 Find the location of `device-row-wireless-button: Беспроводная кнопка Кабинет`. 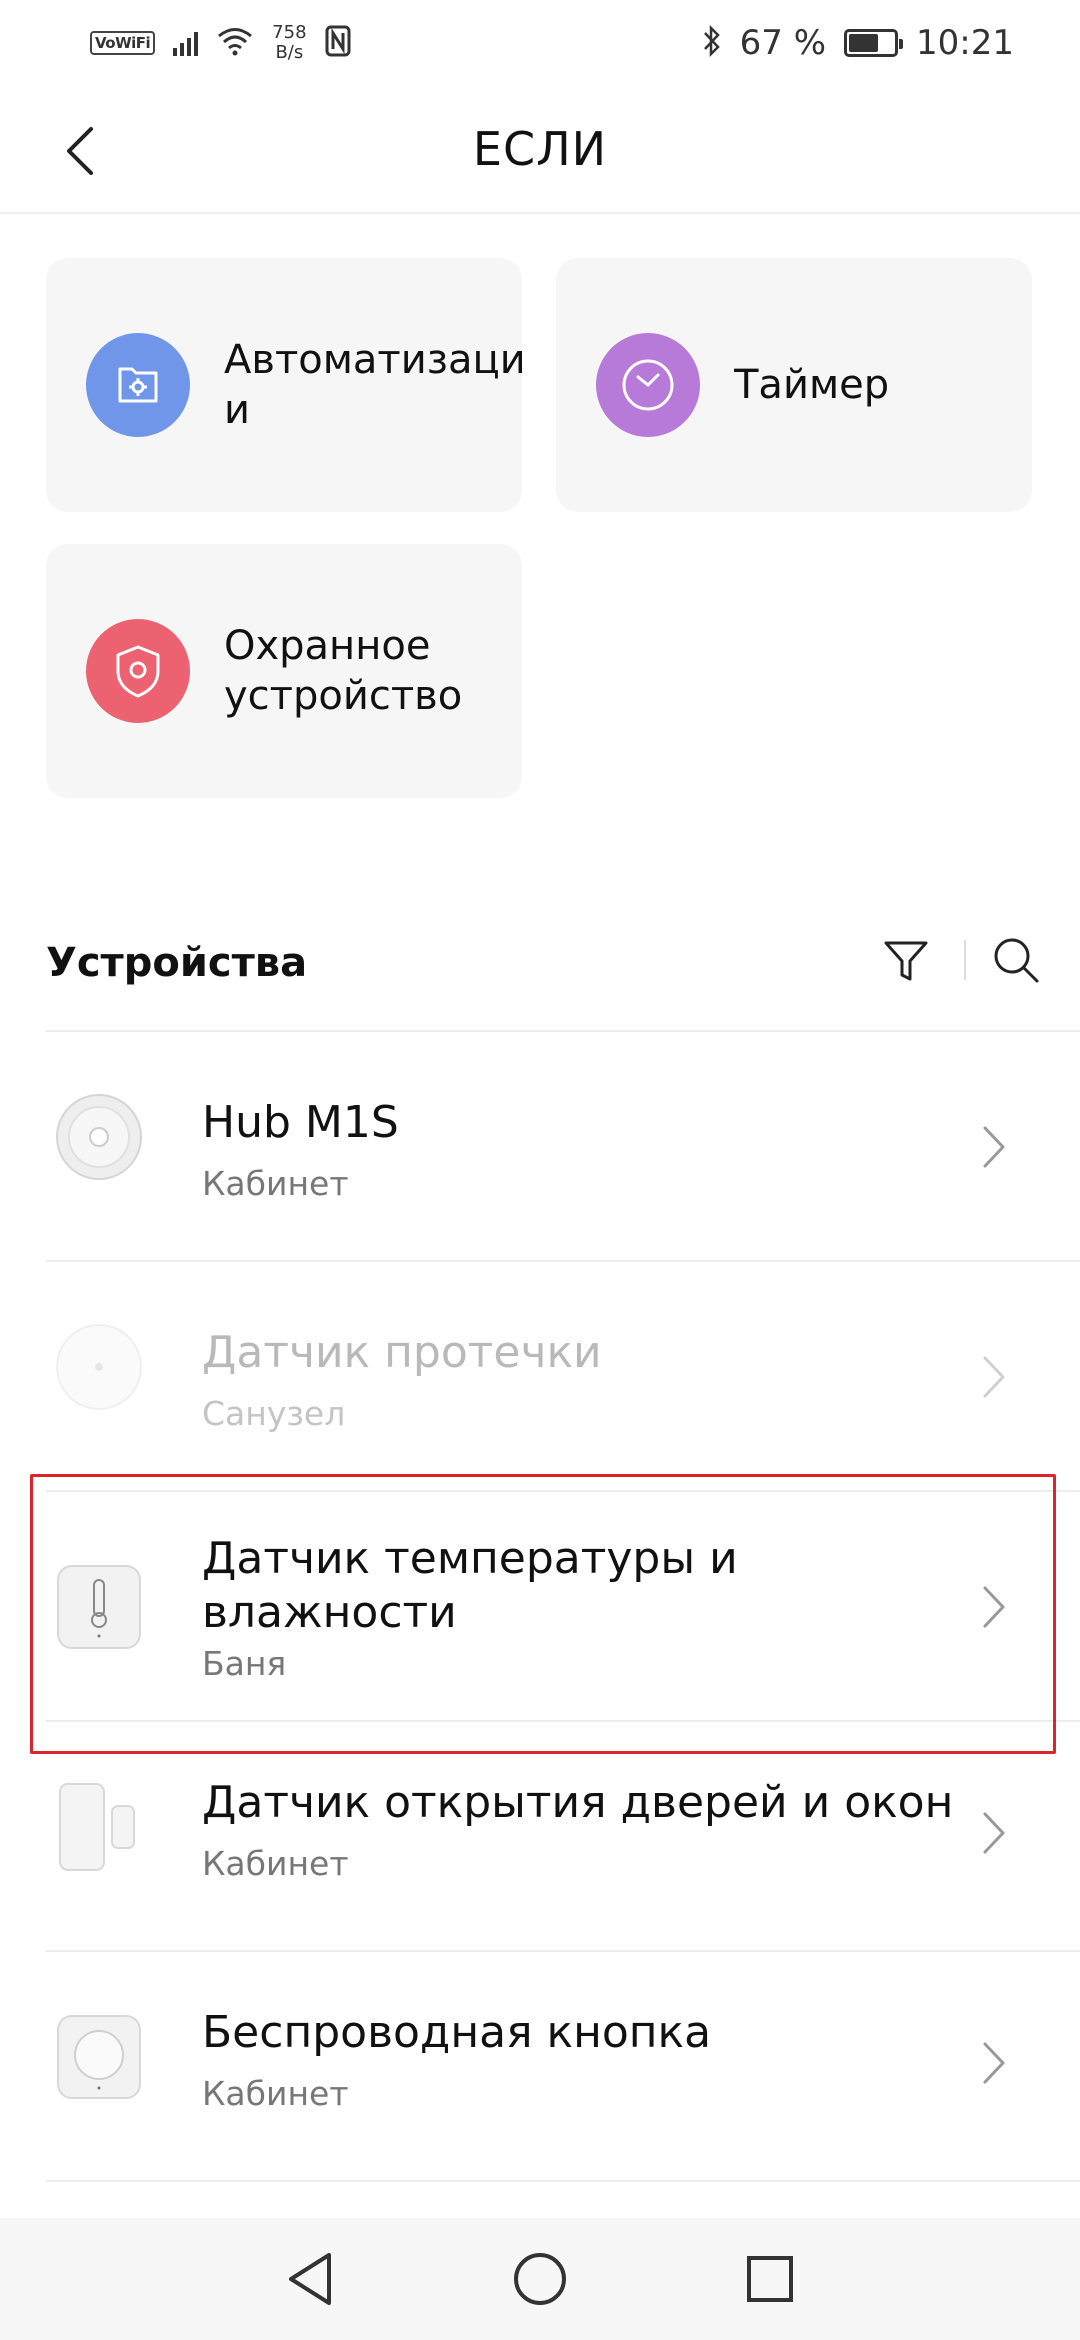

device-row-wireless-button: Беспроводная кнопка Кабинет is located at coordinates (563, 2066).